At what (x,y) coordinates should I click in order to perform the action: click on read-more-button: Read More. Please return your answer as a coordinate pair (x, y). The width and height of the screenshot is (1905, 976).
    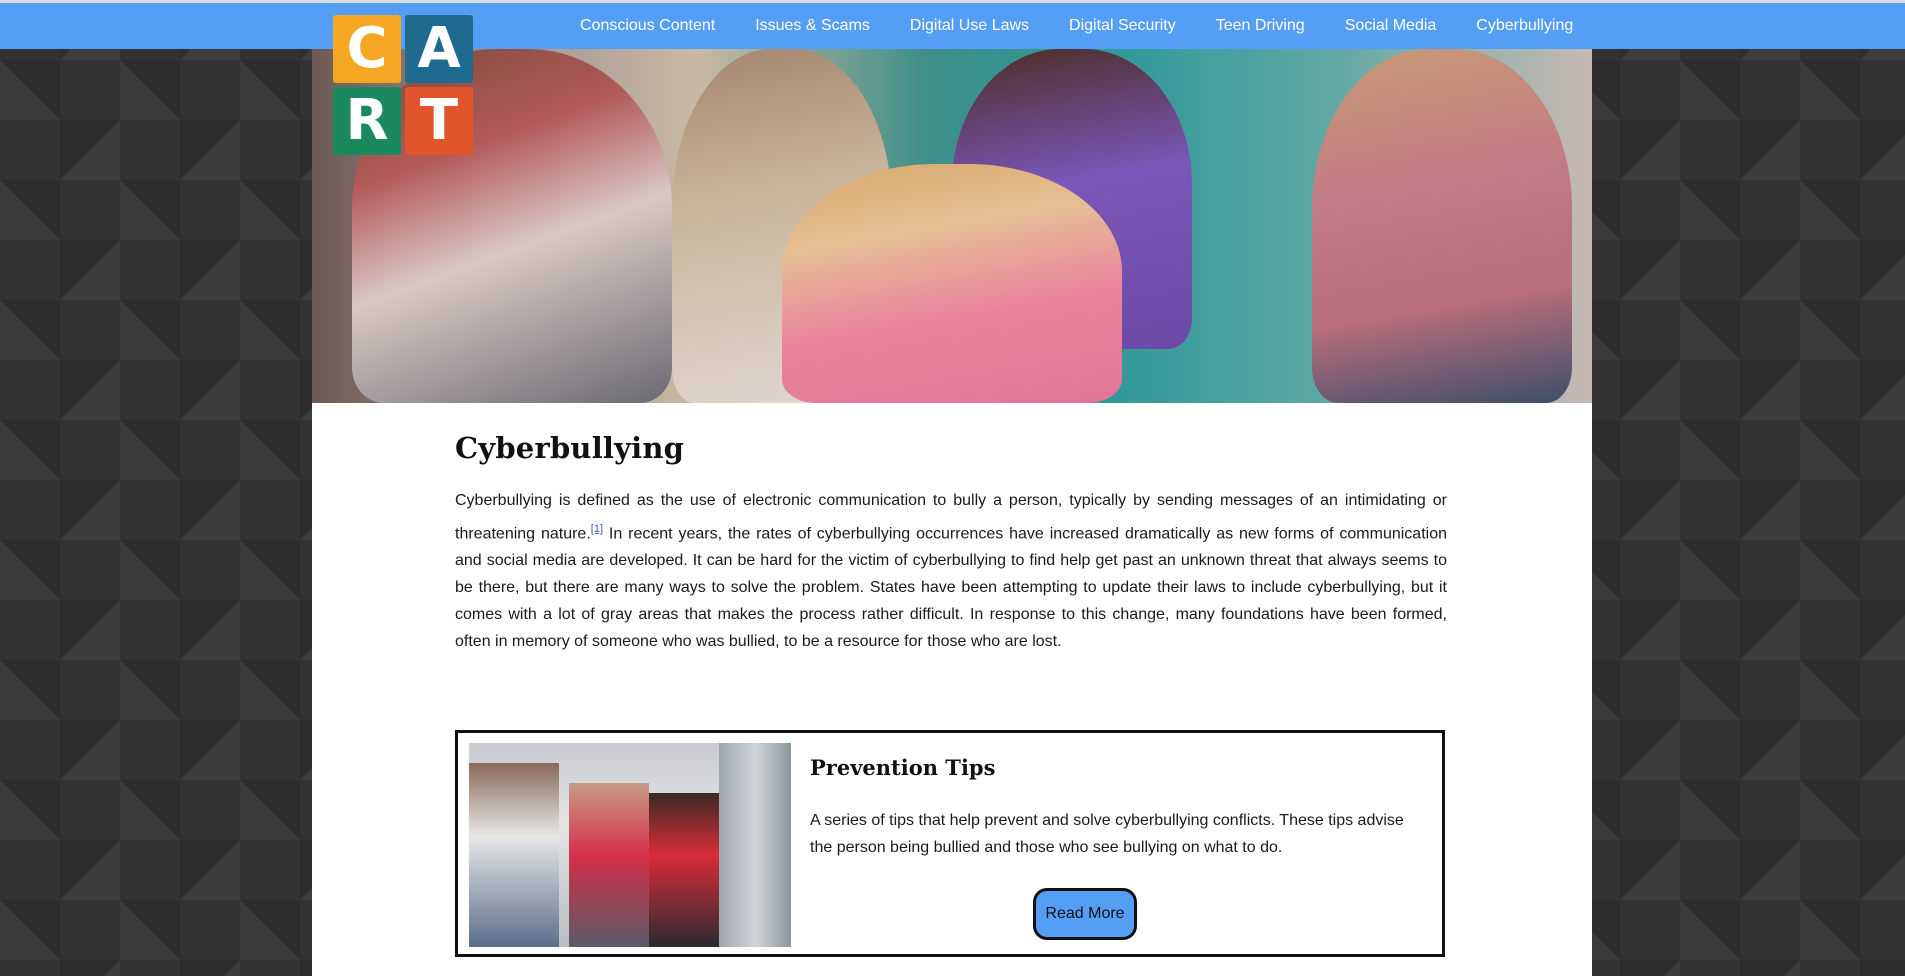
    Looking at the image, I should click on (1085, 914).